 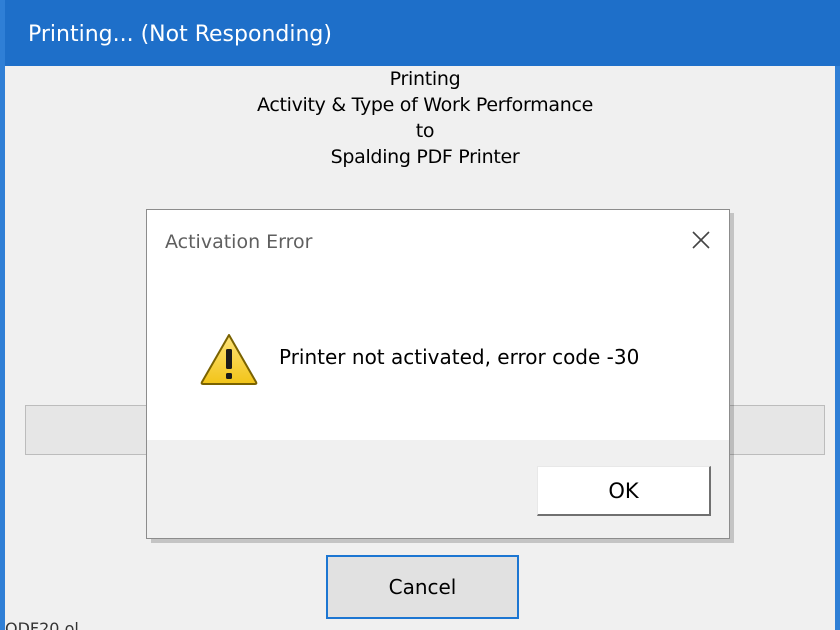 What do you see at coordinates (701, 240) in the screenshot?
I see `close-icon` at bounding box center [701, 240].